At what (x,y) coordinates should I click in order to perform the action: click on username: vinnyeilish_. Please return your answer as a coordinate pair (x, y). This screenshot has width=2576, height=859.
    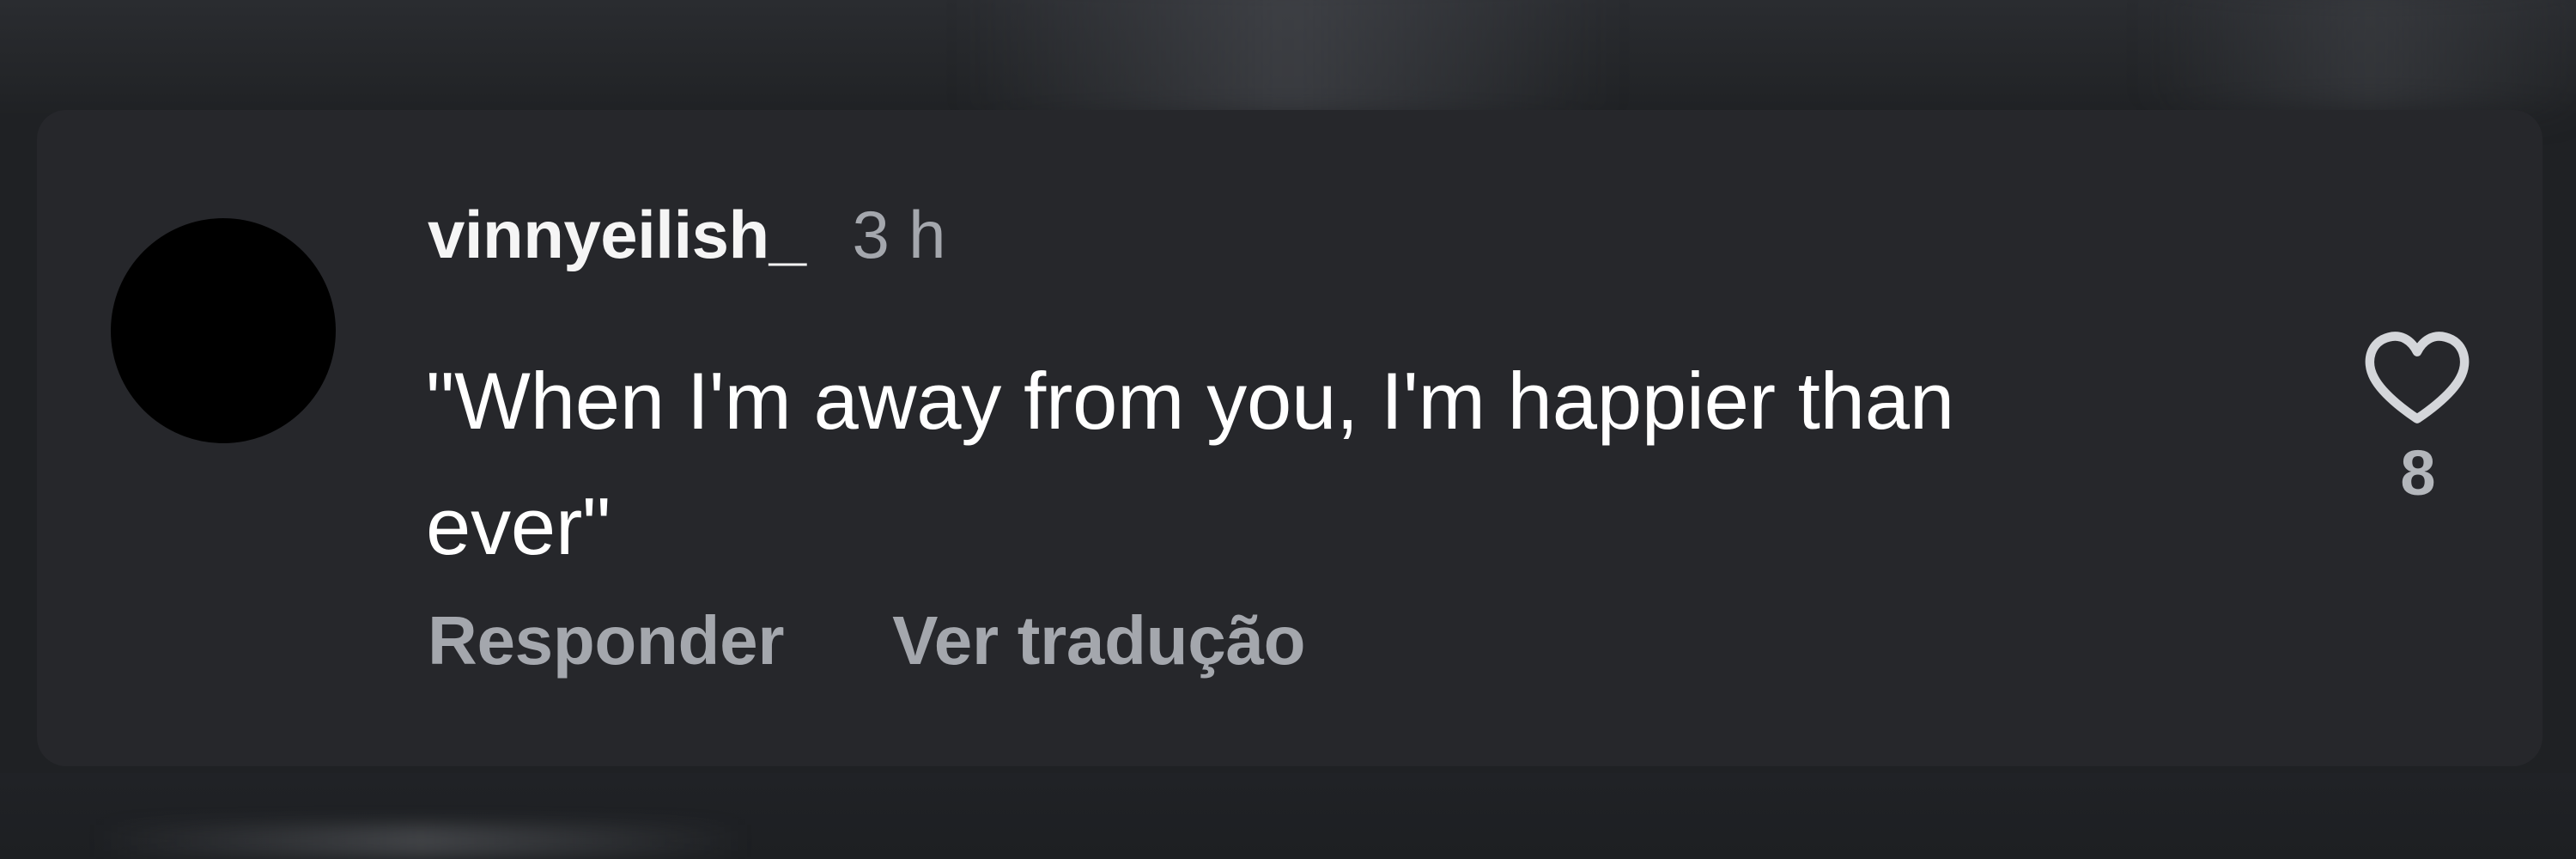
    Looking at the image, I should click on (617, 235).